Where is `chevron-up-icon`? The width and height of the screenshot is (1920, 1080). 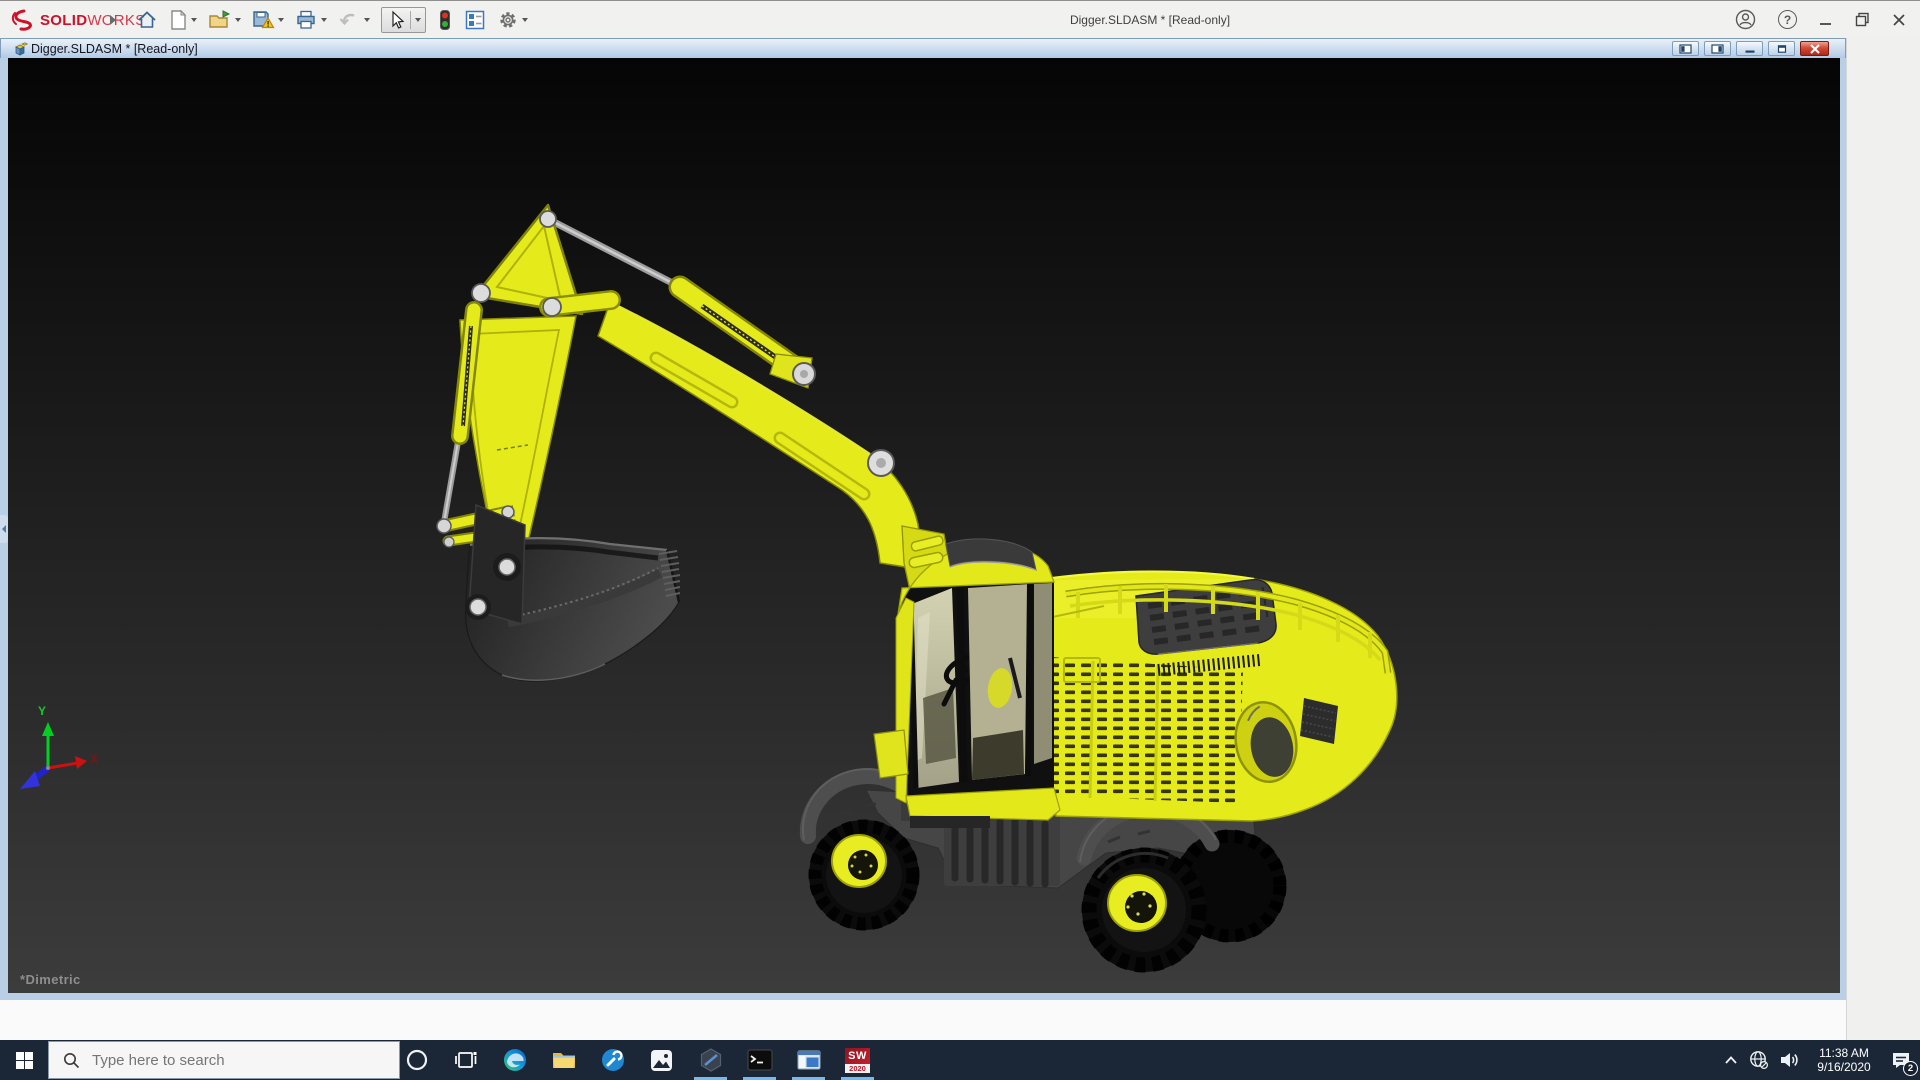 chevron-up-icon is located at coordinates (1731, 1060).